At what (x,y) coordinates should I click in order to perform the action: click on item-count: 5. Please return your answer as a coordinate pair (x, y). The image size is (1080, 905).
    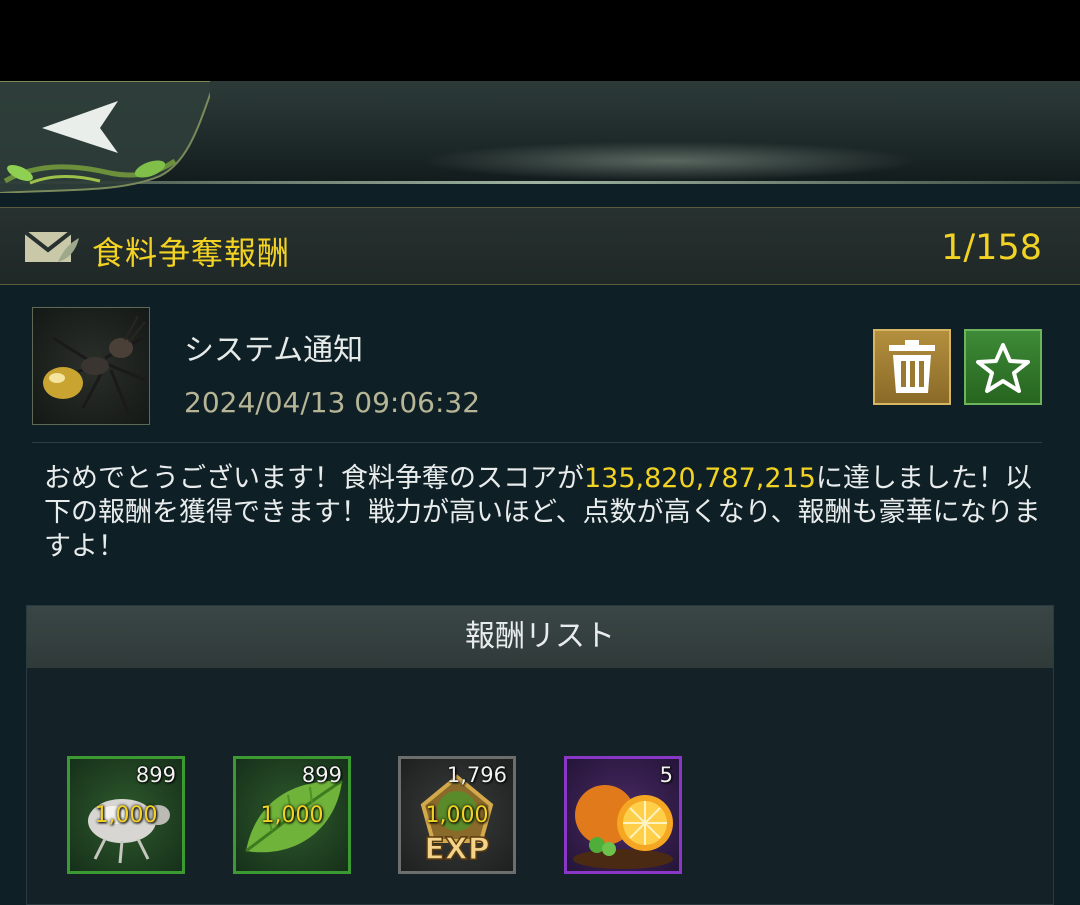
    Looking at the image, I should click on (666, 775).